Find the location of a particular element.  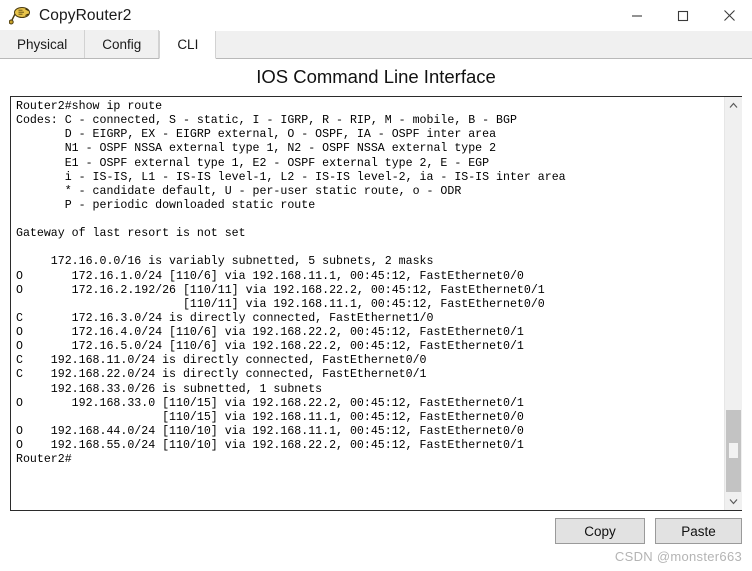

window-titlebar: CopyRouter2 is located at coordinates (376, 15).